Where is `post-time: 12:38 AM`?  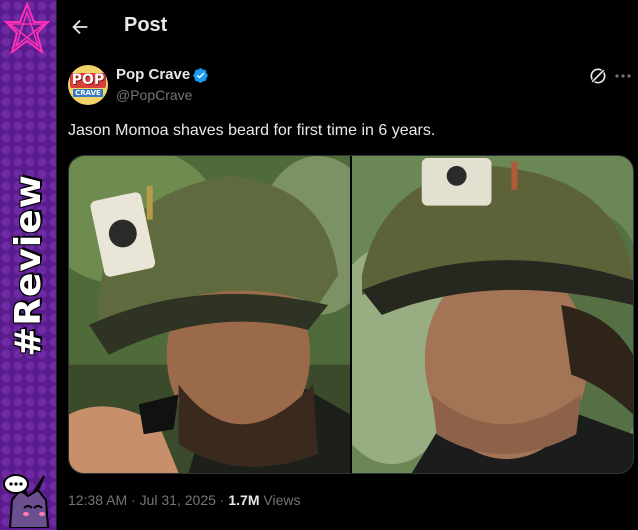 post-time: 12:38 AM is located at coordinates (97, 500).